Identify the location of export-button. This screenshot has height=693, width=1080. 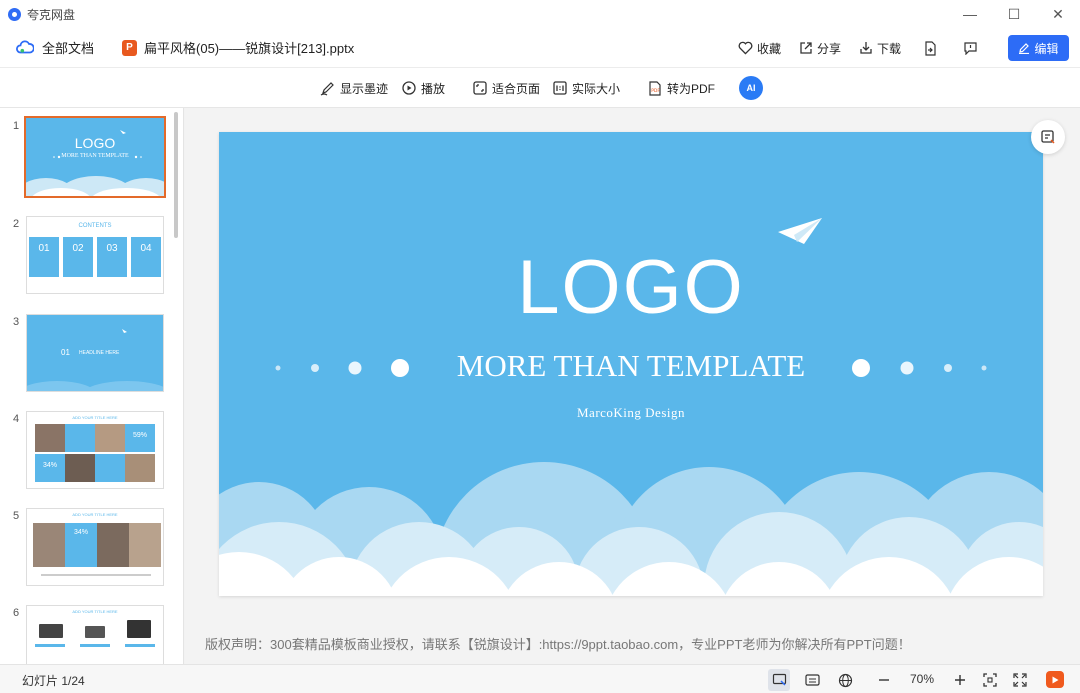
(932, 48).